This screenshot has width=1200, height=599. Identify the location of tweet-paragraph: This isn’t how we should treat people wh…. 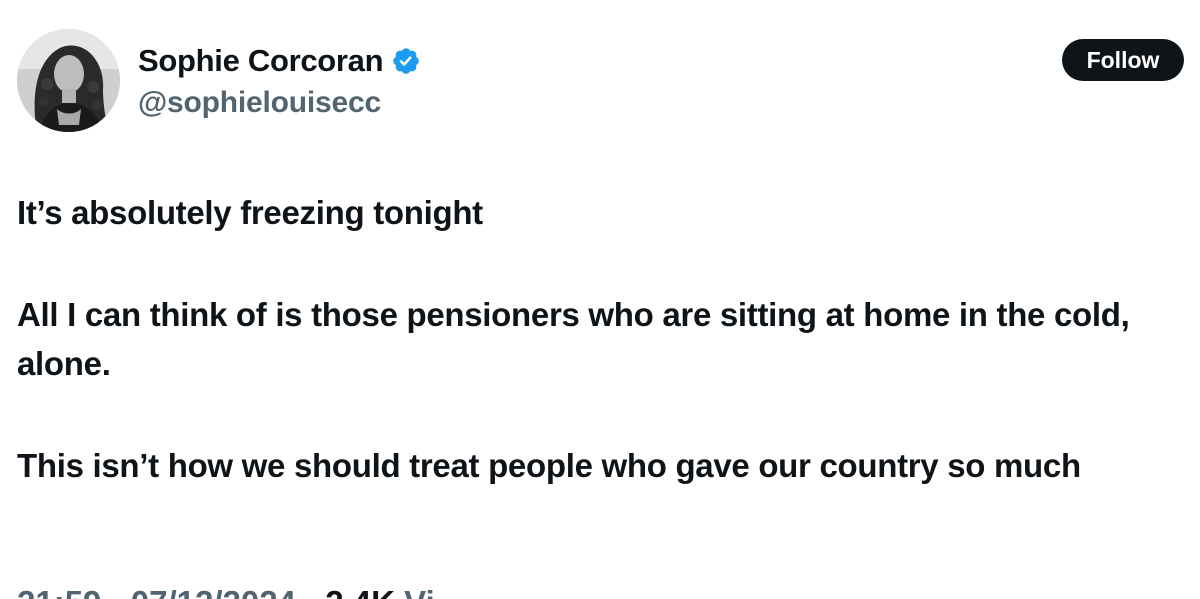
(549, 465).